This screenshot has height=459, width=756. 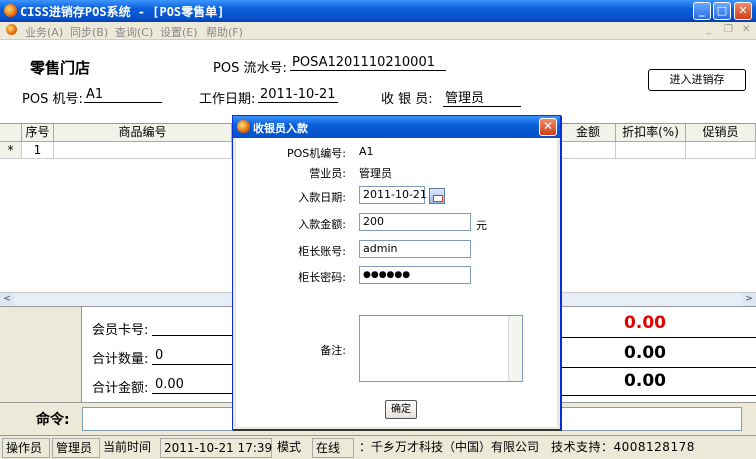 What do you see at coordinates (216, 448) in the screenshot?
I see `status-time-value: 2011-10-21 17:39` at bounding box center [216, 448].